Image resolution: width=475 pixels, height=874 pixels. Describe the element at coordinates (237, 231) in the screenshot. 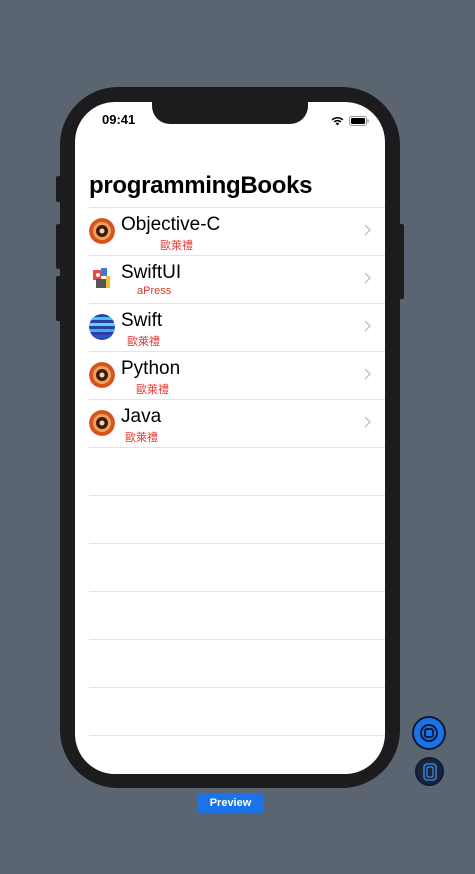

I see `list-item: Objective-C 歐萊禮` at that location.